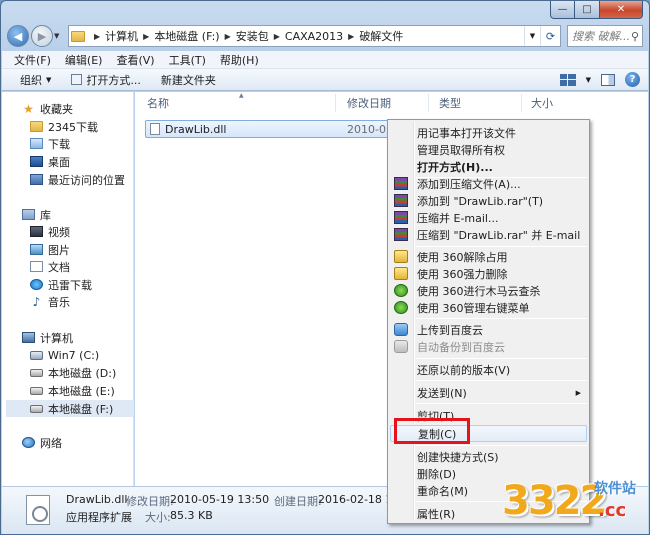 This screenshot has width=650, height=535. Describe the element at coordinates (252, 36) in the screenshot. I see `breadcrumb-packages: 安装包` at that location.